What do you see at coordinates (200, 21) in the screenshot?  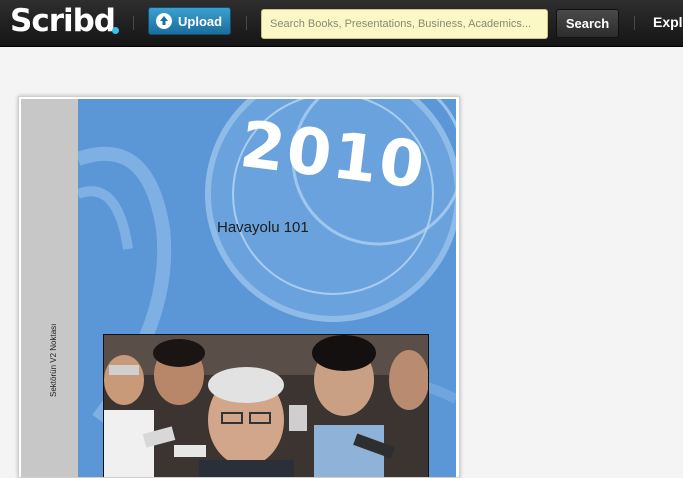 I see `upload-label: Upload` at bounding box center [200, 21].